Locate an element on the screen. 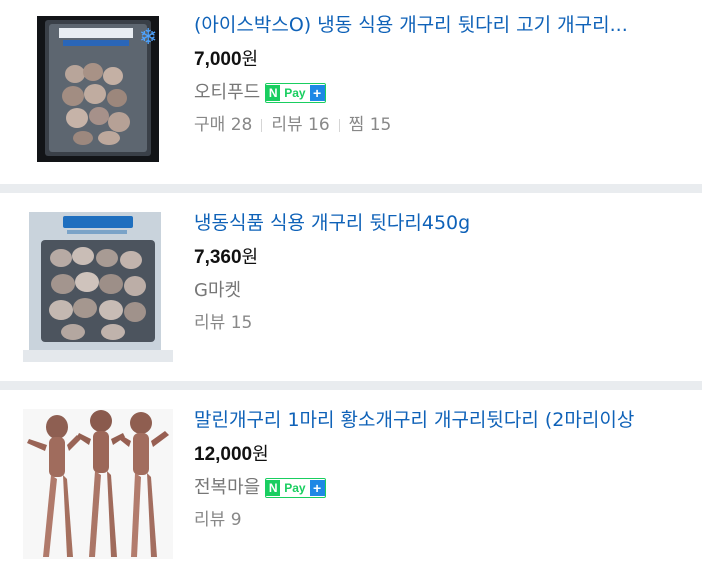 The height and width of the screenshot is (567, 702). dried-frogs-image is located at coordinates (98, 484).